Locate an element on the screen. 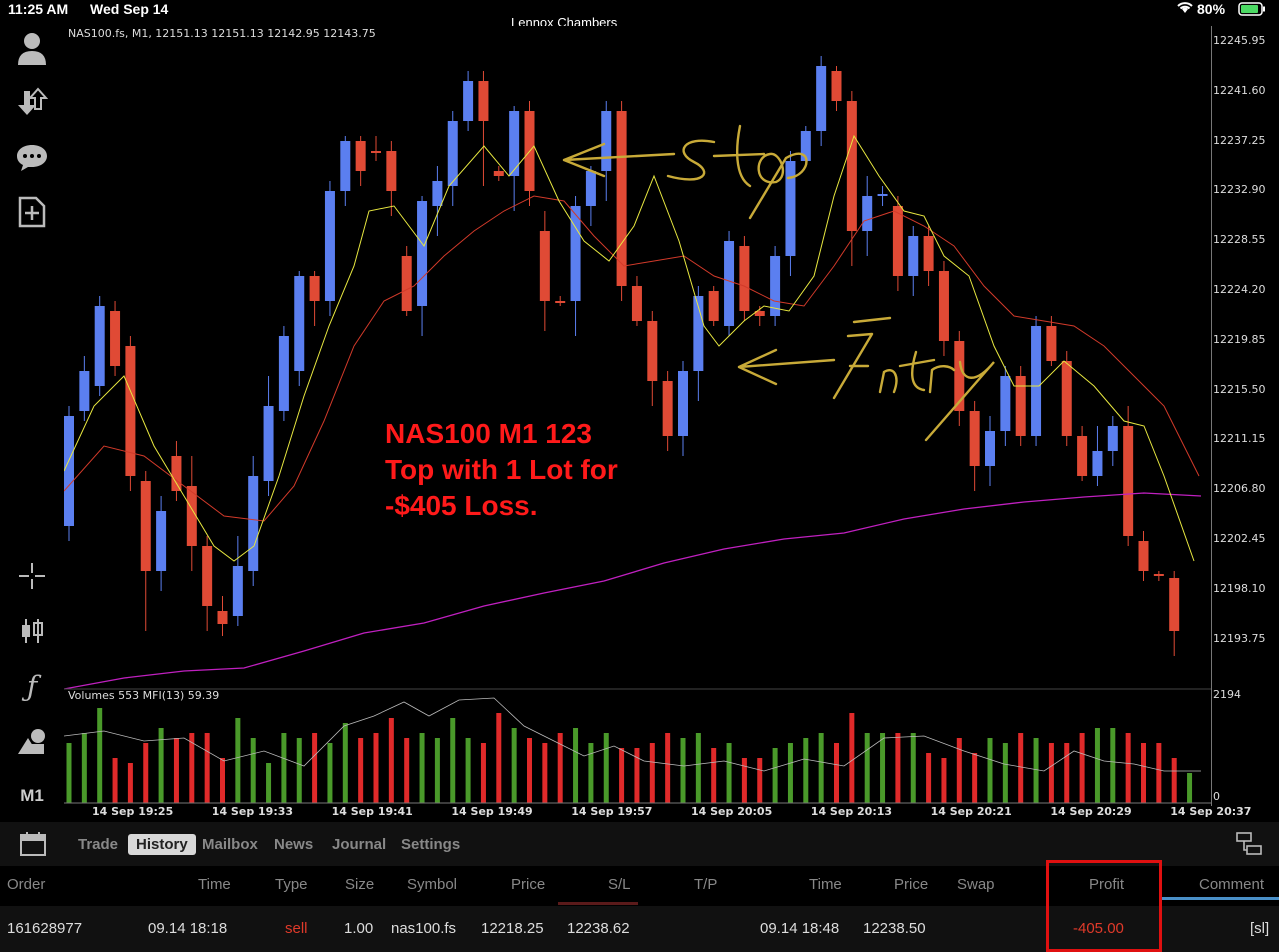 Image resolution: width=1279 pixels, height=952 pixels. y-axis-label: 12202.45 is located at coordinates (1239, 538).